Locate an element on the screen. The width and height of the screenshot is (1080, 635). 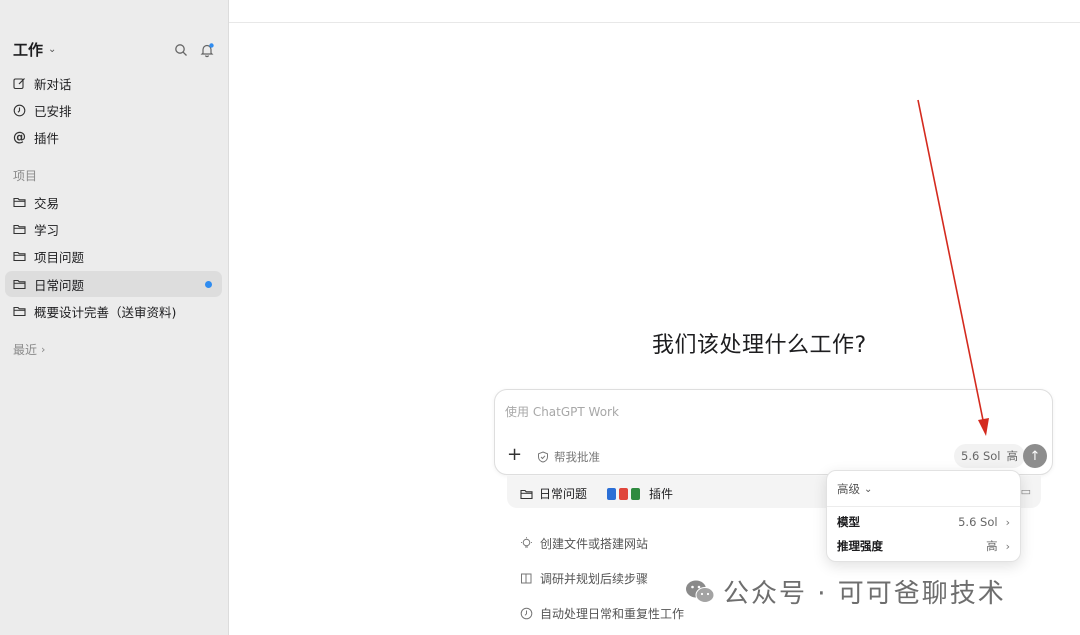
recent-section-toggle: 最近 › is located at coordinates (29, 349).